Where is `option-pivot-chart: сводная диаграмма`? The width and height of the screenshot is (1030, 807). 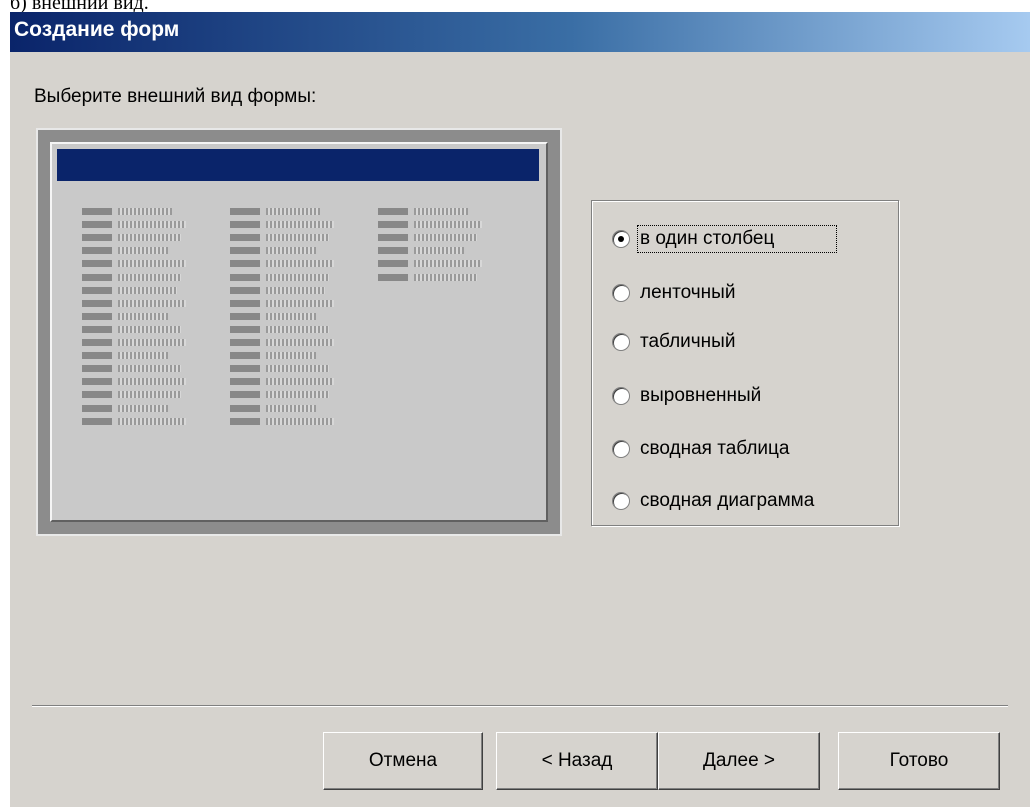
option-pivot-chart: сводная диаграмма is located at coordinates (713, 501).